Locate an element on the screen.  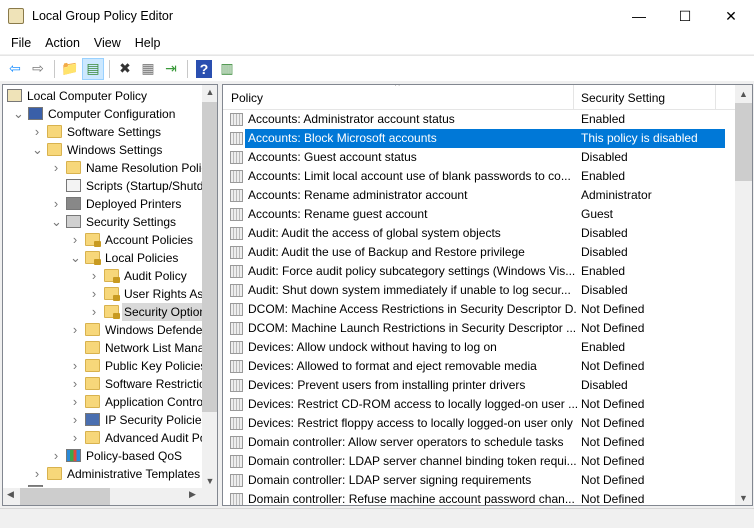
tree-item-label: Software Settings is located at coordinates (114, 132).